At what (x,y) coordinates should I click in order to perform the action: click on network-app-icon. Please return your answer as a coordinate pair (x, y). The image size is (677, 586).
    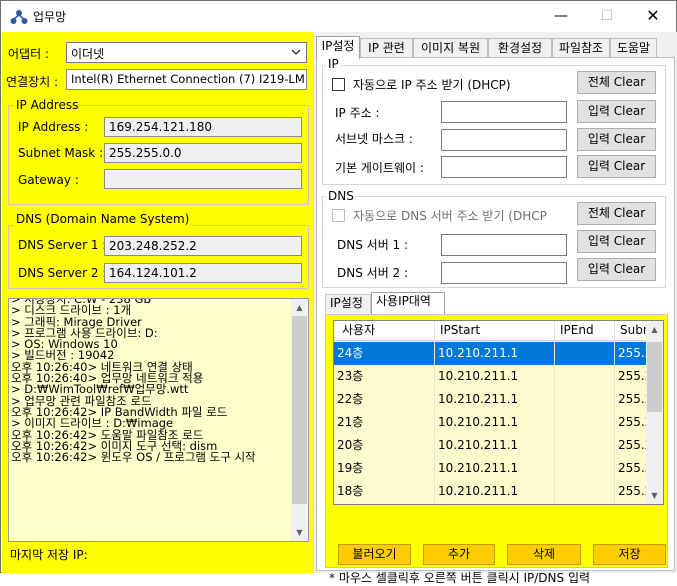
    Looking at the image, I should click on (19, 17).